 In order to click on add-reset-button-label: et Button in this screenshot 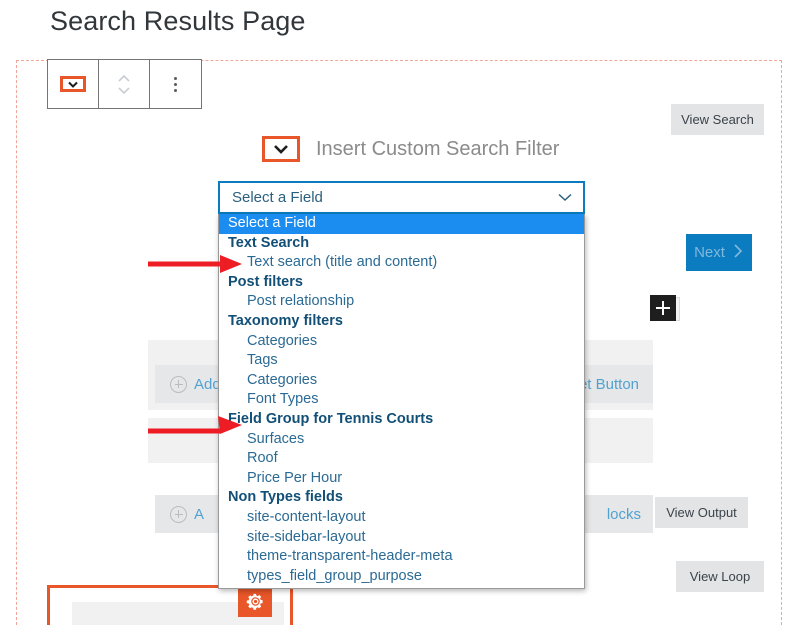, I will do `click(608, 384)`.